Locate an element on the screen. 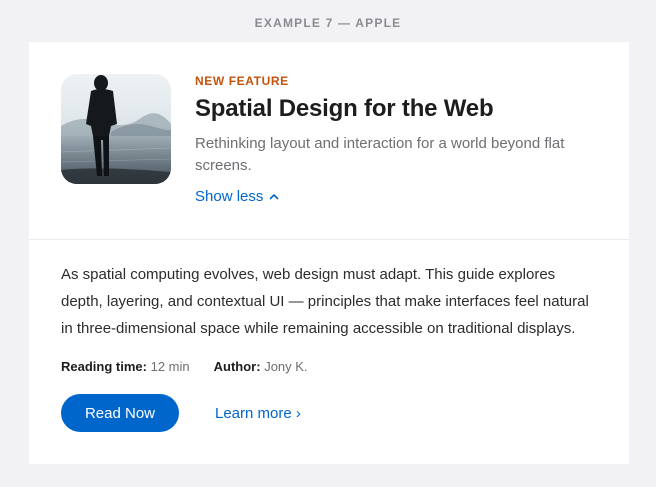 The image size is (656, 487). read-now-button: Read Now is located at coordinates (120, 413).